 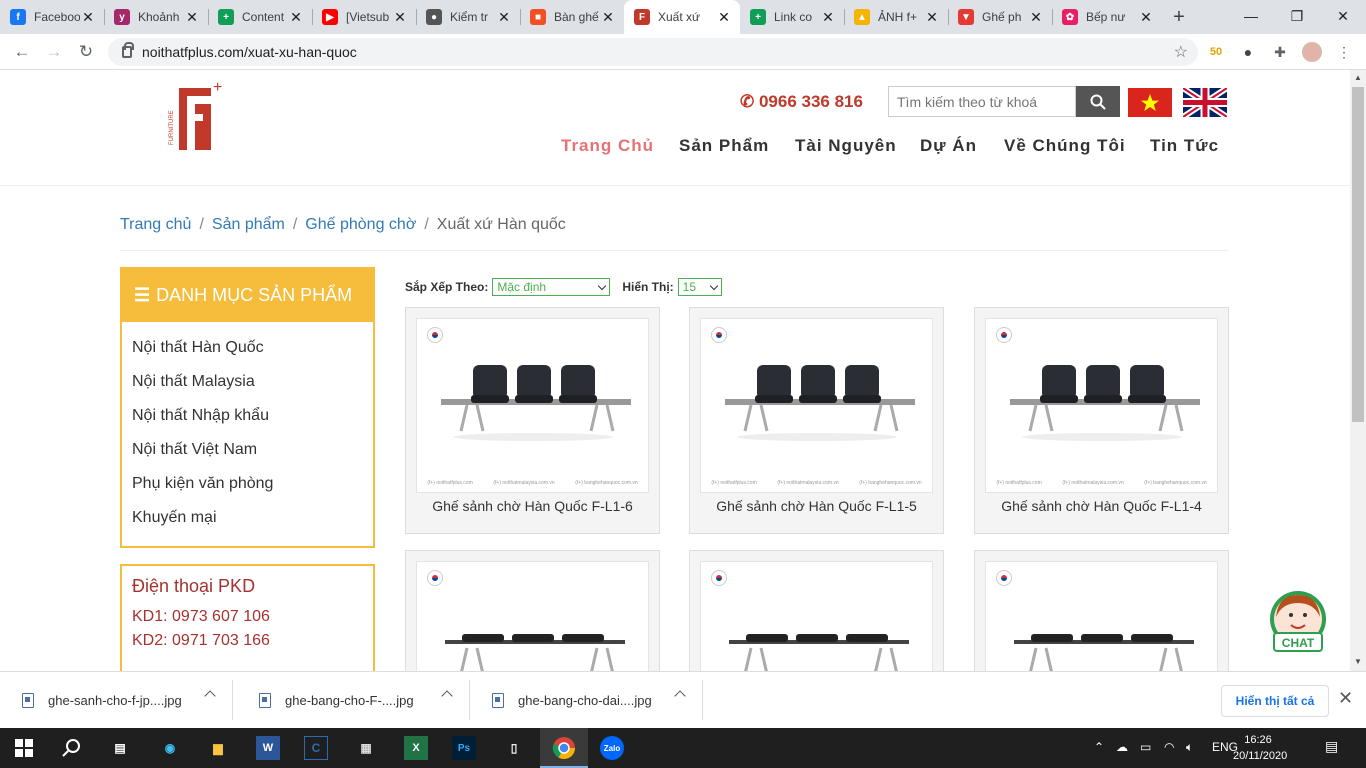 What do you see at coordinates (1345, 698) in the screenshot?
I see `close-downloads-icon: ✕` at bounding box center [1345, 698].